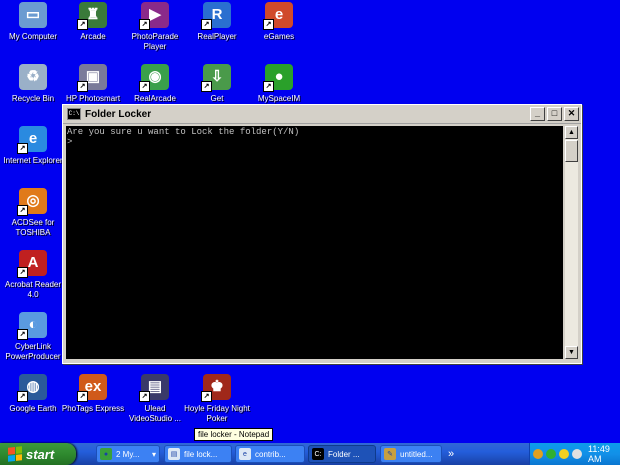 This screenshot has height=465, width=620. What do you see at coordinates (92, 388) in the screenshot?
I see `photags-icon: ex ↗` at bounding box center [92, 388].